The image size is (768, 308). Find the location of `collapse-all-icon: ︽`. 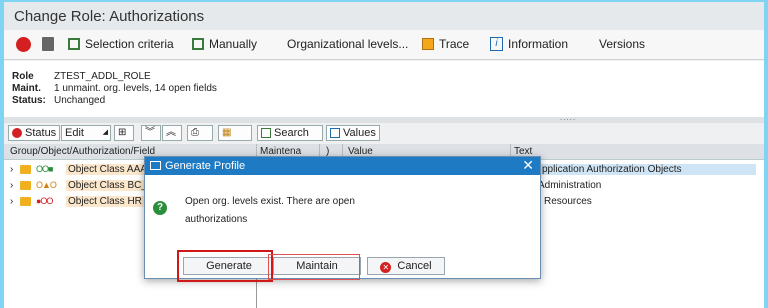

collapse-all-icon: ︽ is located at coordinates (171, 132).